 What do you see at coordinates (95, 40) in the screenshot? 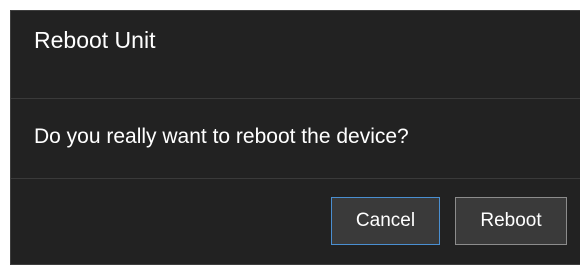
I see `dialog-title: Reboot Unit` at bounding box center [95, 40].